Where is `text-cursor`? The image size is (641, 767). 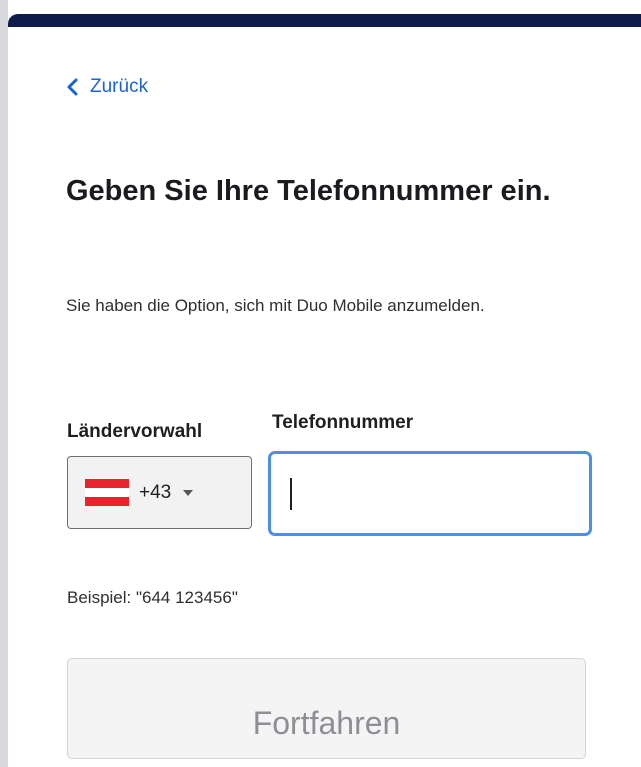 text-cursor is located at coordinates (291, 494).